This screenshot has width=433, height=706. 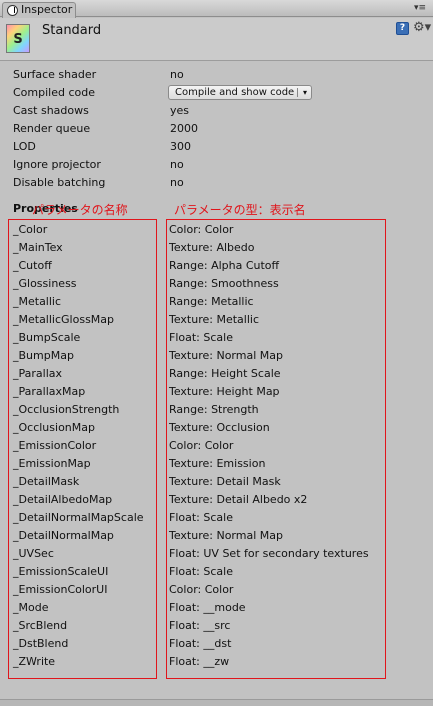 What do you see at coordinates (240, 210) in the screenshot?
I see `annotation-parameter-type: パラメータの型：表示名` at bounding box center [240, 210].